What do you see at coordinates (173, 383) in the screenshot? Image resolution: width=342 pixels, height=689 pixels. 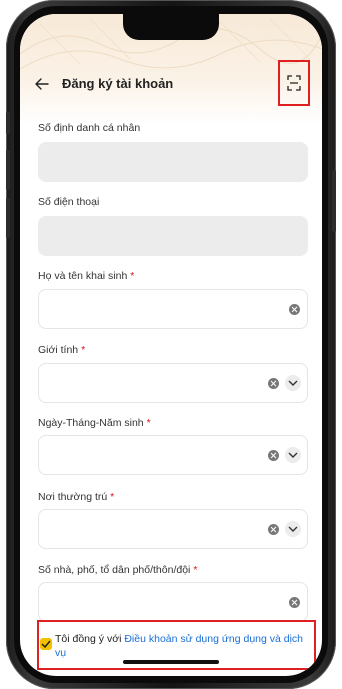 I see `gender-select` at bounding box center [173, 383].